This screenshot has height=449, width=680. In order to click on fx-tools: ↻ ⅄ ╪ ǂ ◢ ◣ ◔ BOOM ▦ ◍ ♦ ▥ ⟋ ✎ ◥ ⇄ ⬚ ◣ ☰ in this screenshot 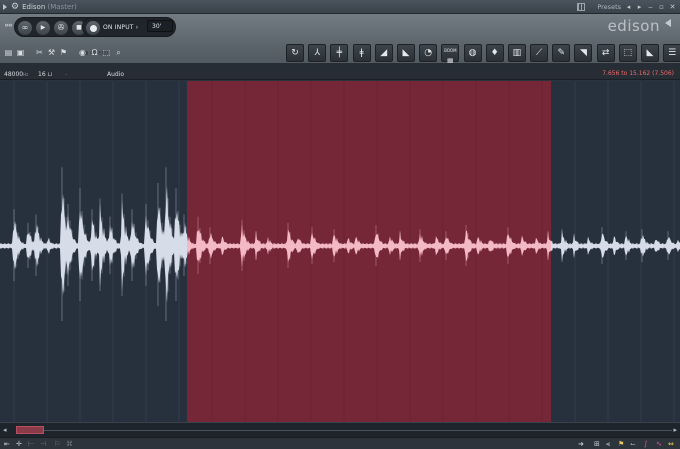, I will do `click(483, 54)`.